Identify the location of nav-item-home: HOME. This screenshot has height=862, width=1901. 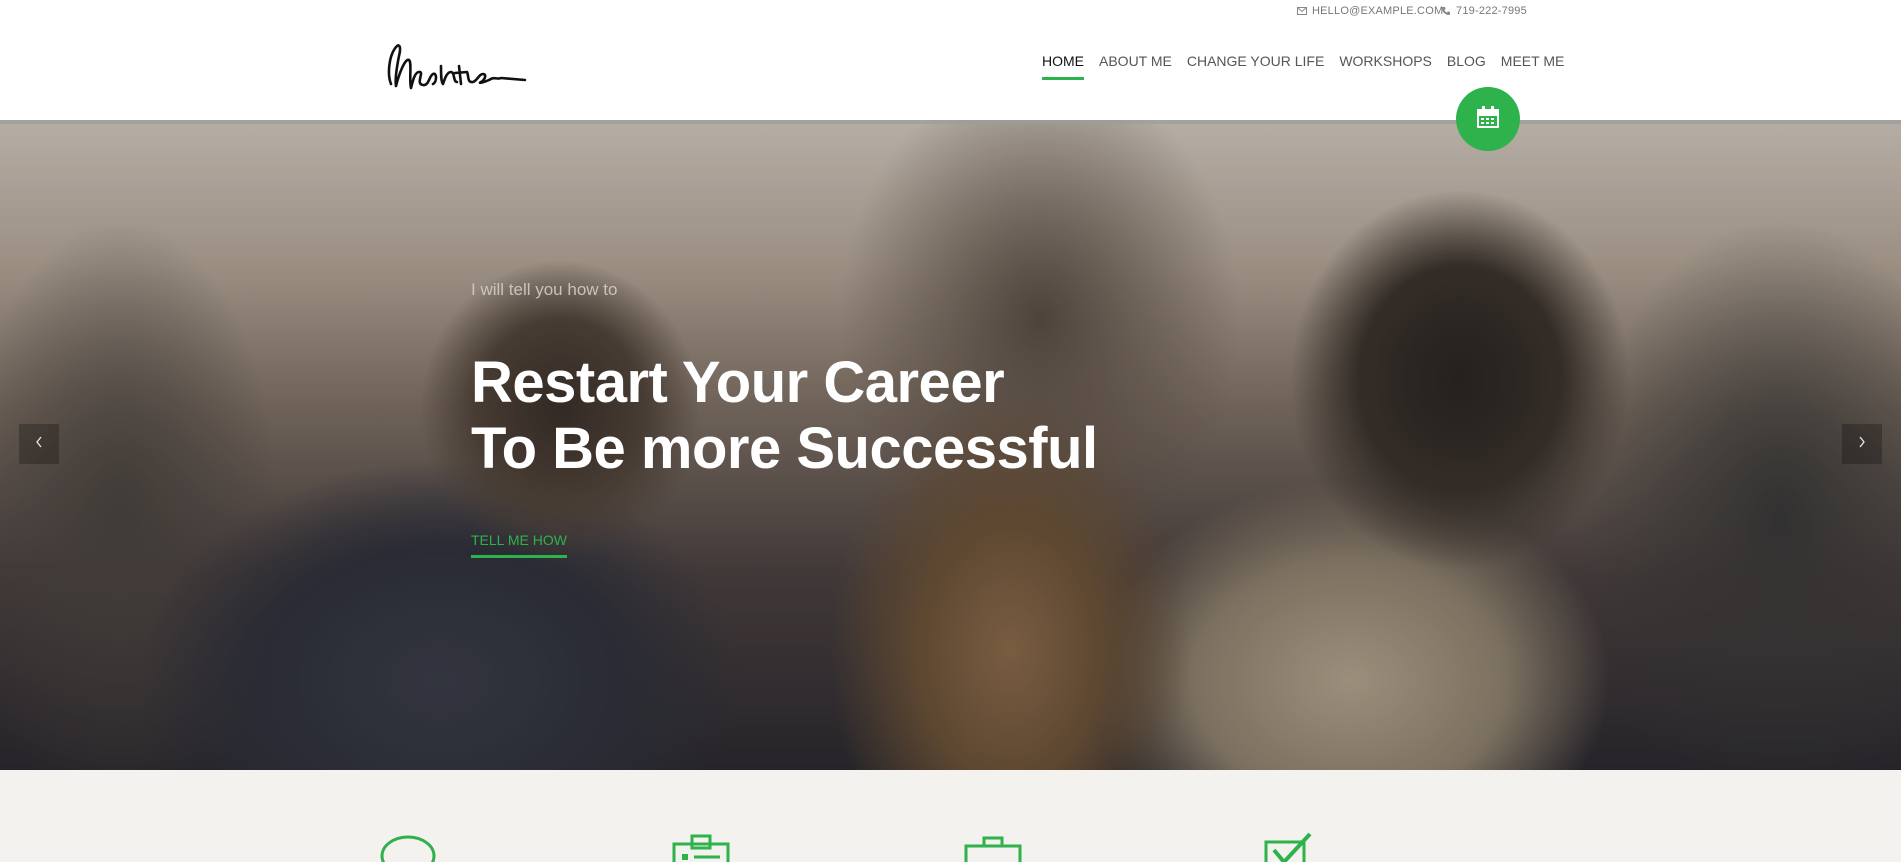
(1063, 67).